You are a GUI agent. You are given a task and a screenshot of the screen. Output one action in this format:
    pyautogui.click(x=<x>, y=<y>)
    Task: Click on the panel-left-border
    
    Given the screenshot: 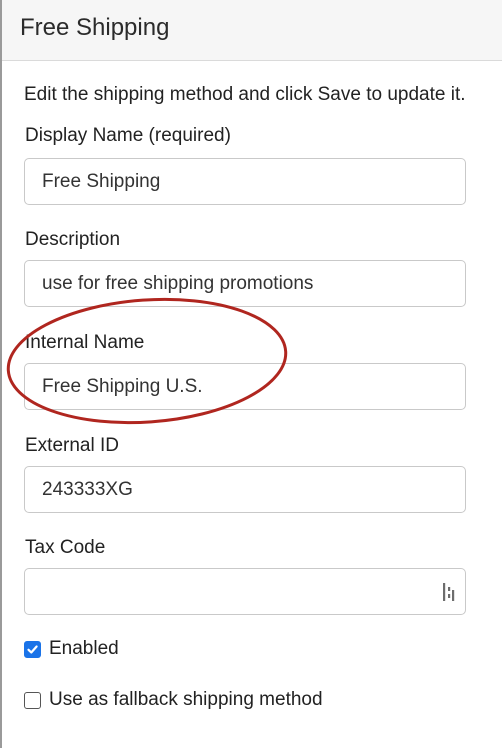 What is the action you would take?
    pyautogui.click(x=1, y=374)
    